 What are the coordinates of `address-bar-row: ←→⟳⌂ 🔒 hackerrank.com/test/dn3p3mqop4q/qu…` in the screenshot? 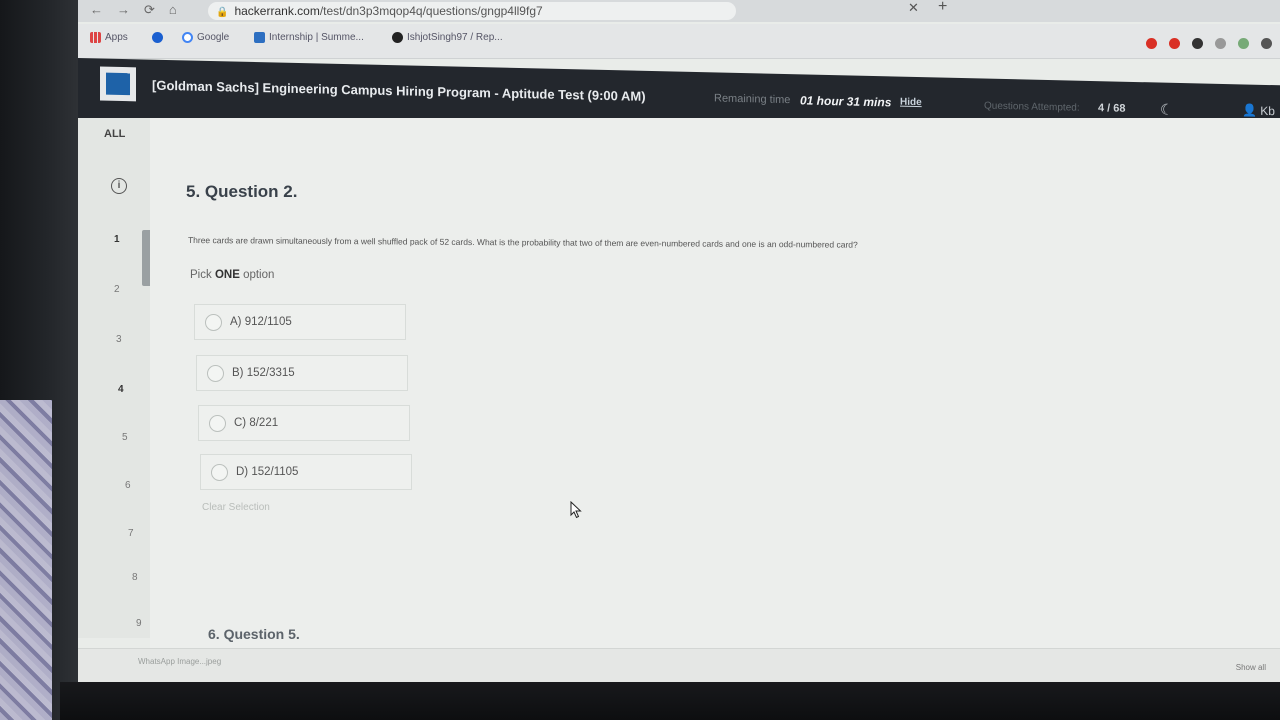 It's located at (679, 11).